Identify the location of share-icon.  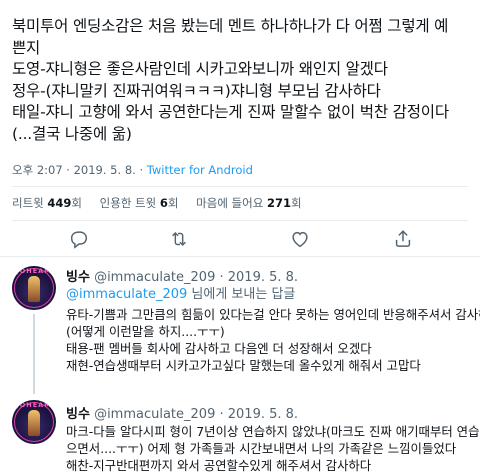
(403, 239).